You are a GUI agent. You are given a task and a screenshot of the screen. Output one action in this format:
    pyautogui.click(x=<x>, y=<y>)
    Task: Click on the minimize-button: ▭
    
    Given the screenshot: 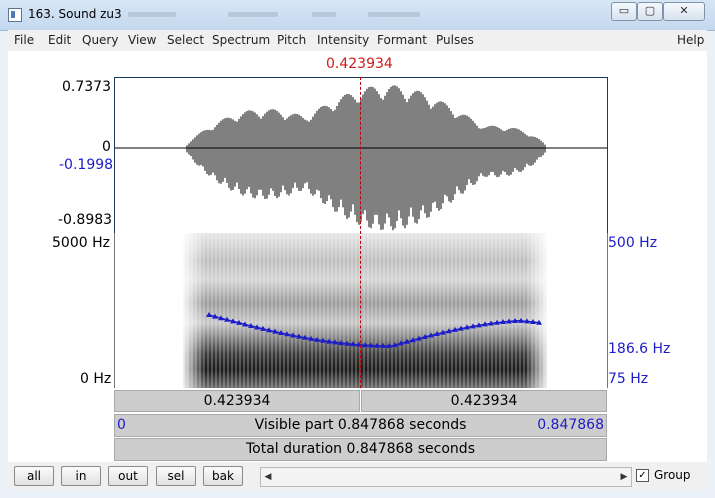 What is the action you would take?
    pyautogui.click(x=624, y=11)
    